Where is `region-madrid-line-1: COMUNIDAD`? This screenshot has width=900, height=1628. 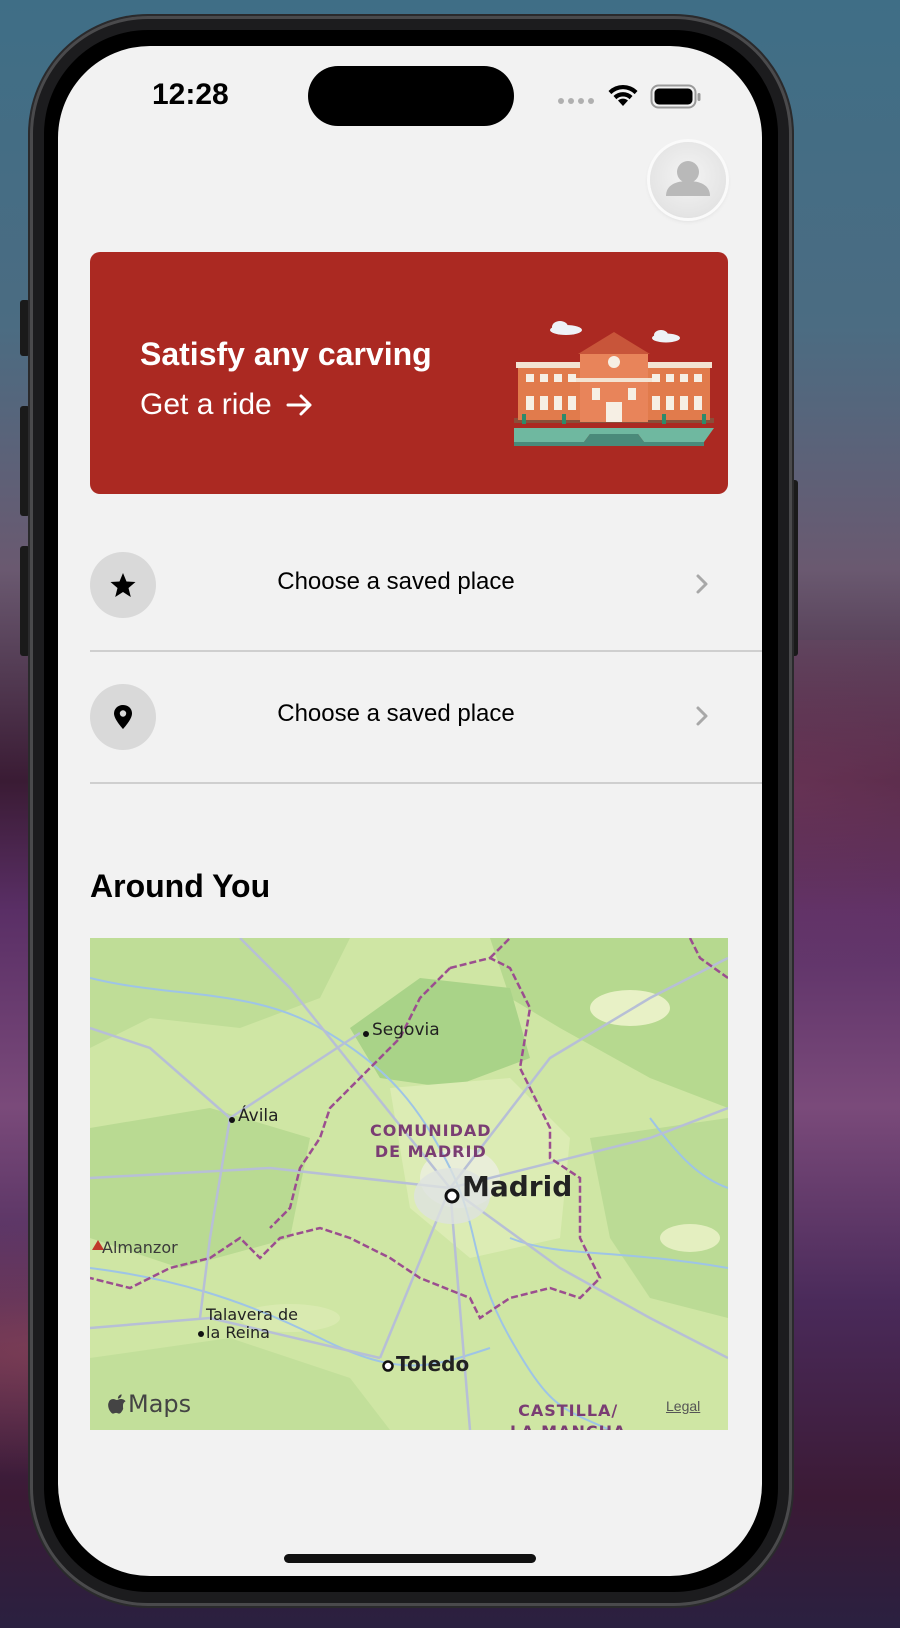 region-madrid-line-1: COMUNIDAD is located at coordinates (431, 1130).